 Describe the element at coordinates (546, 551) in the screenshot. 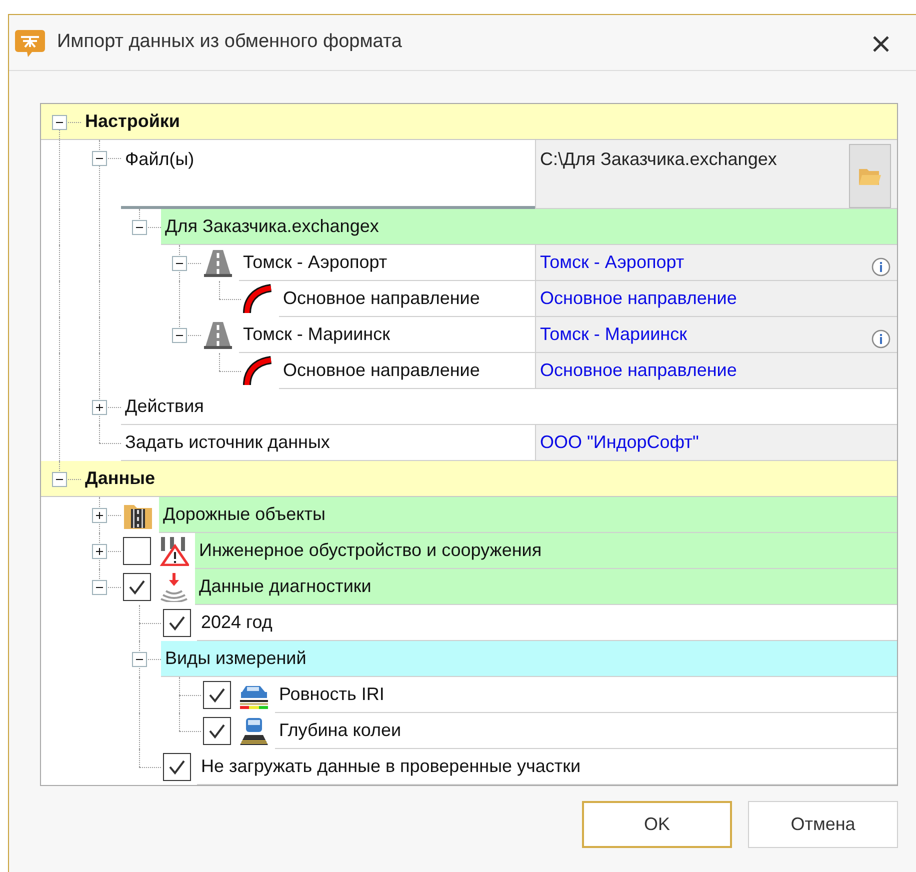

I see `row-label: Инженерное обустройство и сооружения` at that location.